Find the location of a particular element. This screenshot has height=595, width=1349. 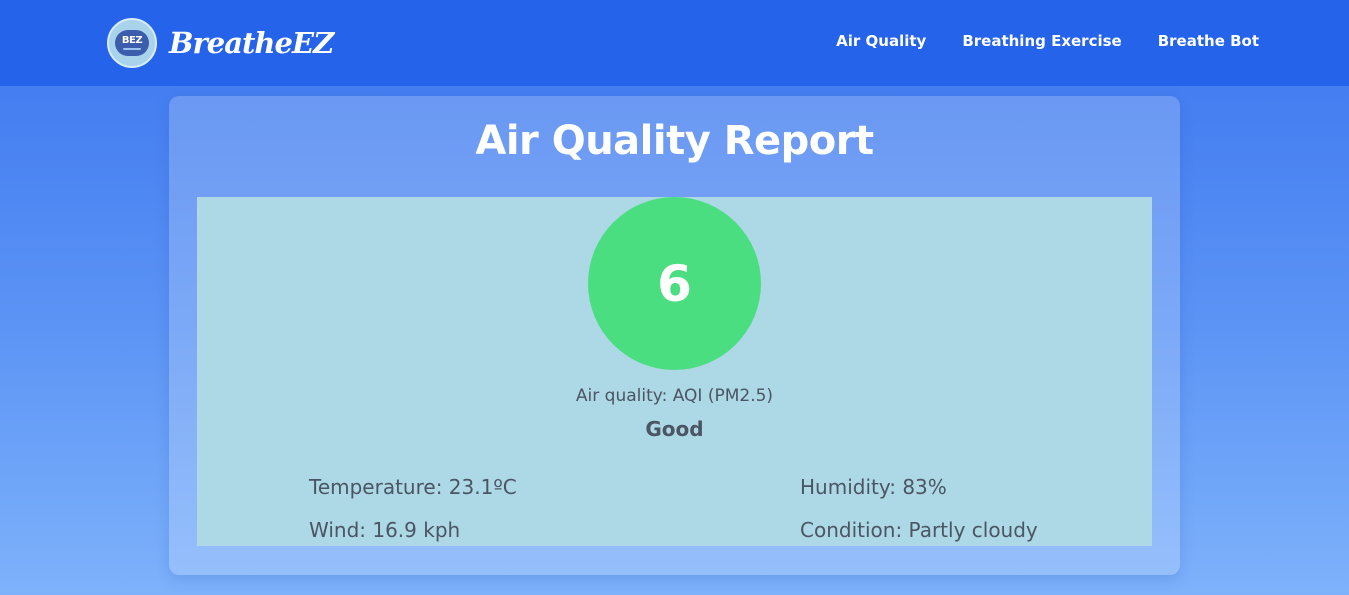

brand: BEZ BreatheEZ is located at coordinates (220, 43).